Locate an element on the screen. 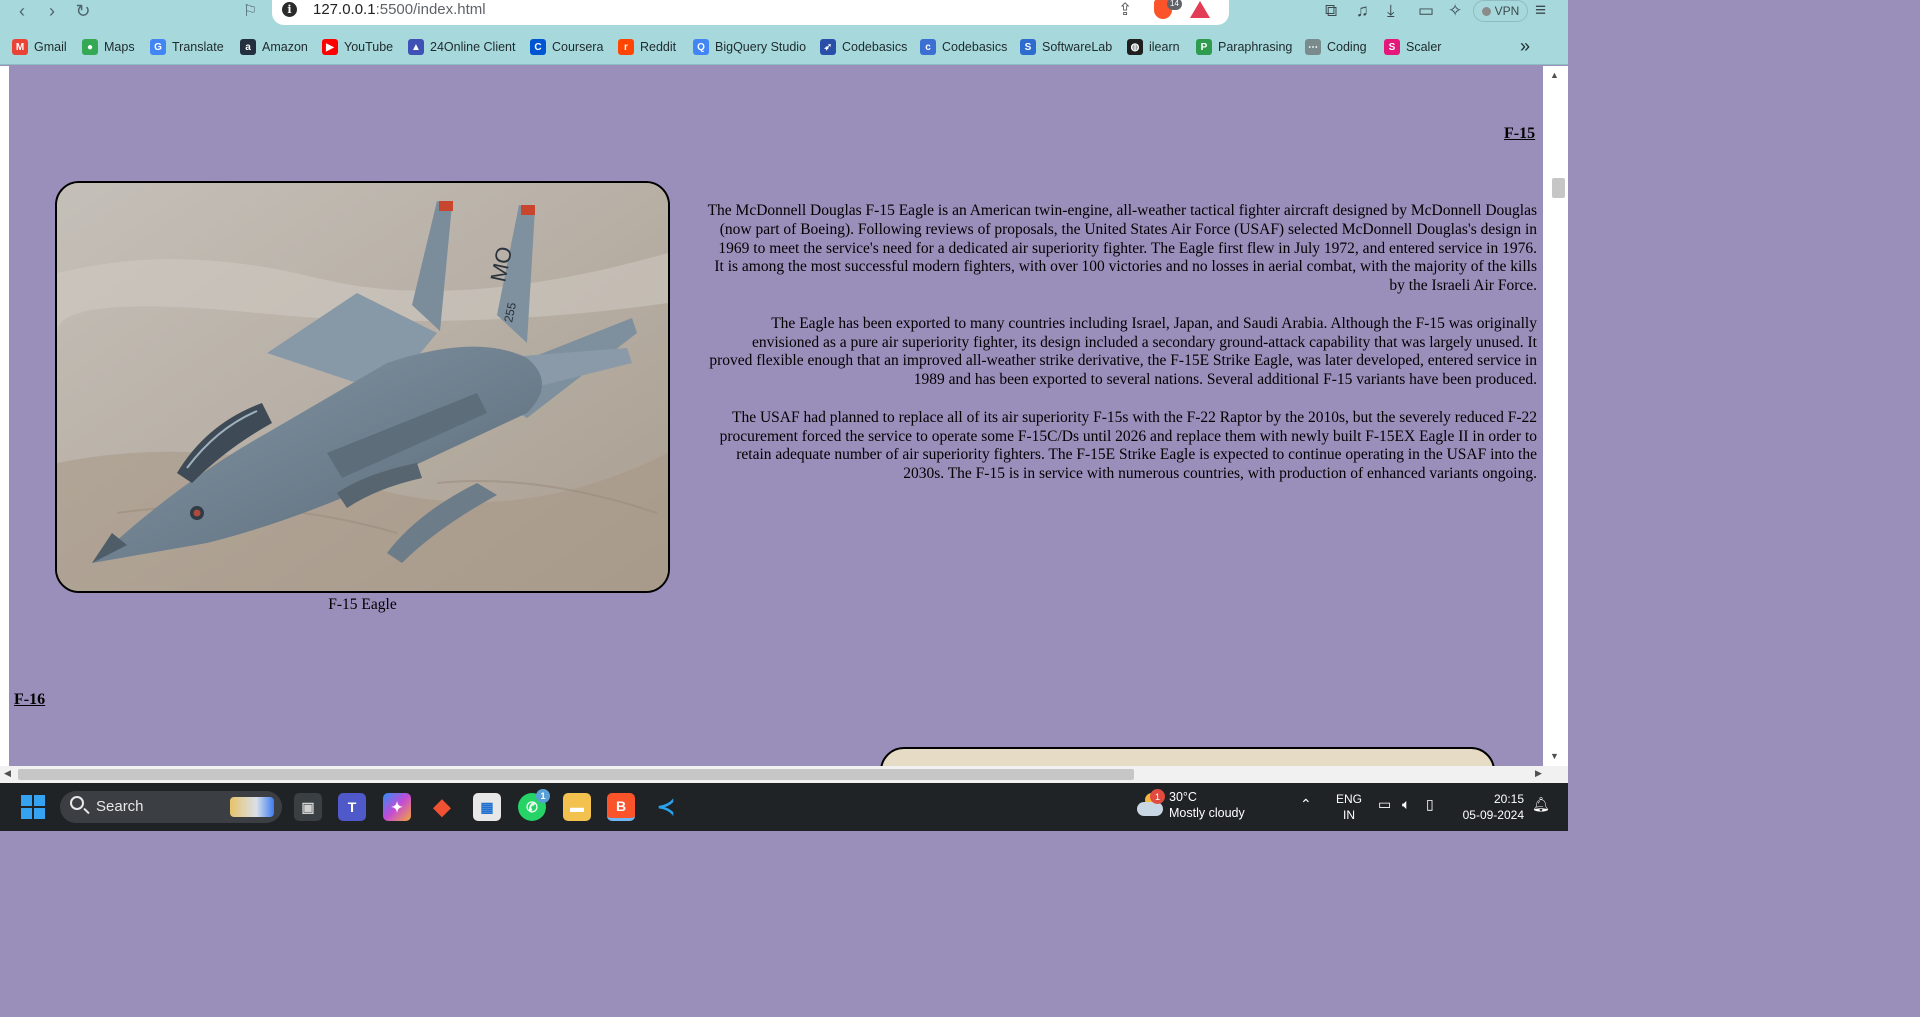 The height and width of the screenshot is (1017, 1920). softwarelab-icon: S is located at coordinates (1028, 47).